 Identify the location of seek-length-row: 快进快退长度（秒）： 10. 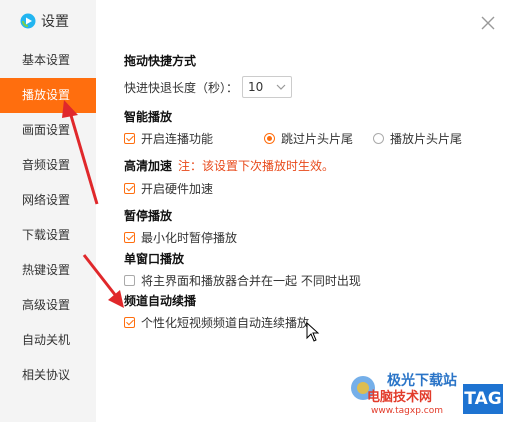
(208, 87).